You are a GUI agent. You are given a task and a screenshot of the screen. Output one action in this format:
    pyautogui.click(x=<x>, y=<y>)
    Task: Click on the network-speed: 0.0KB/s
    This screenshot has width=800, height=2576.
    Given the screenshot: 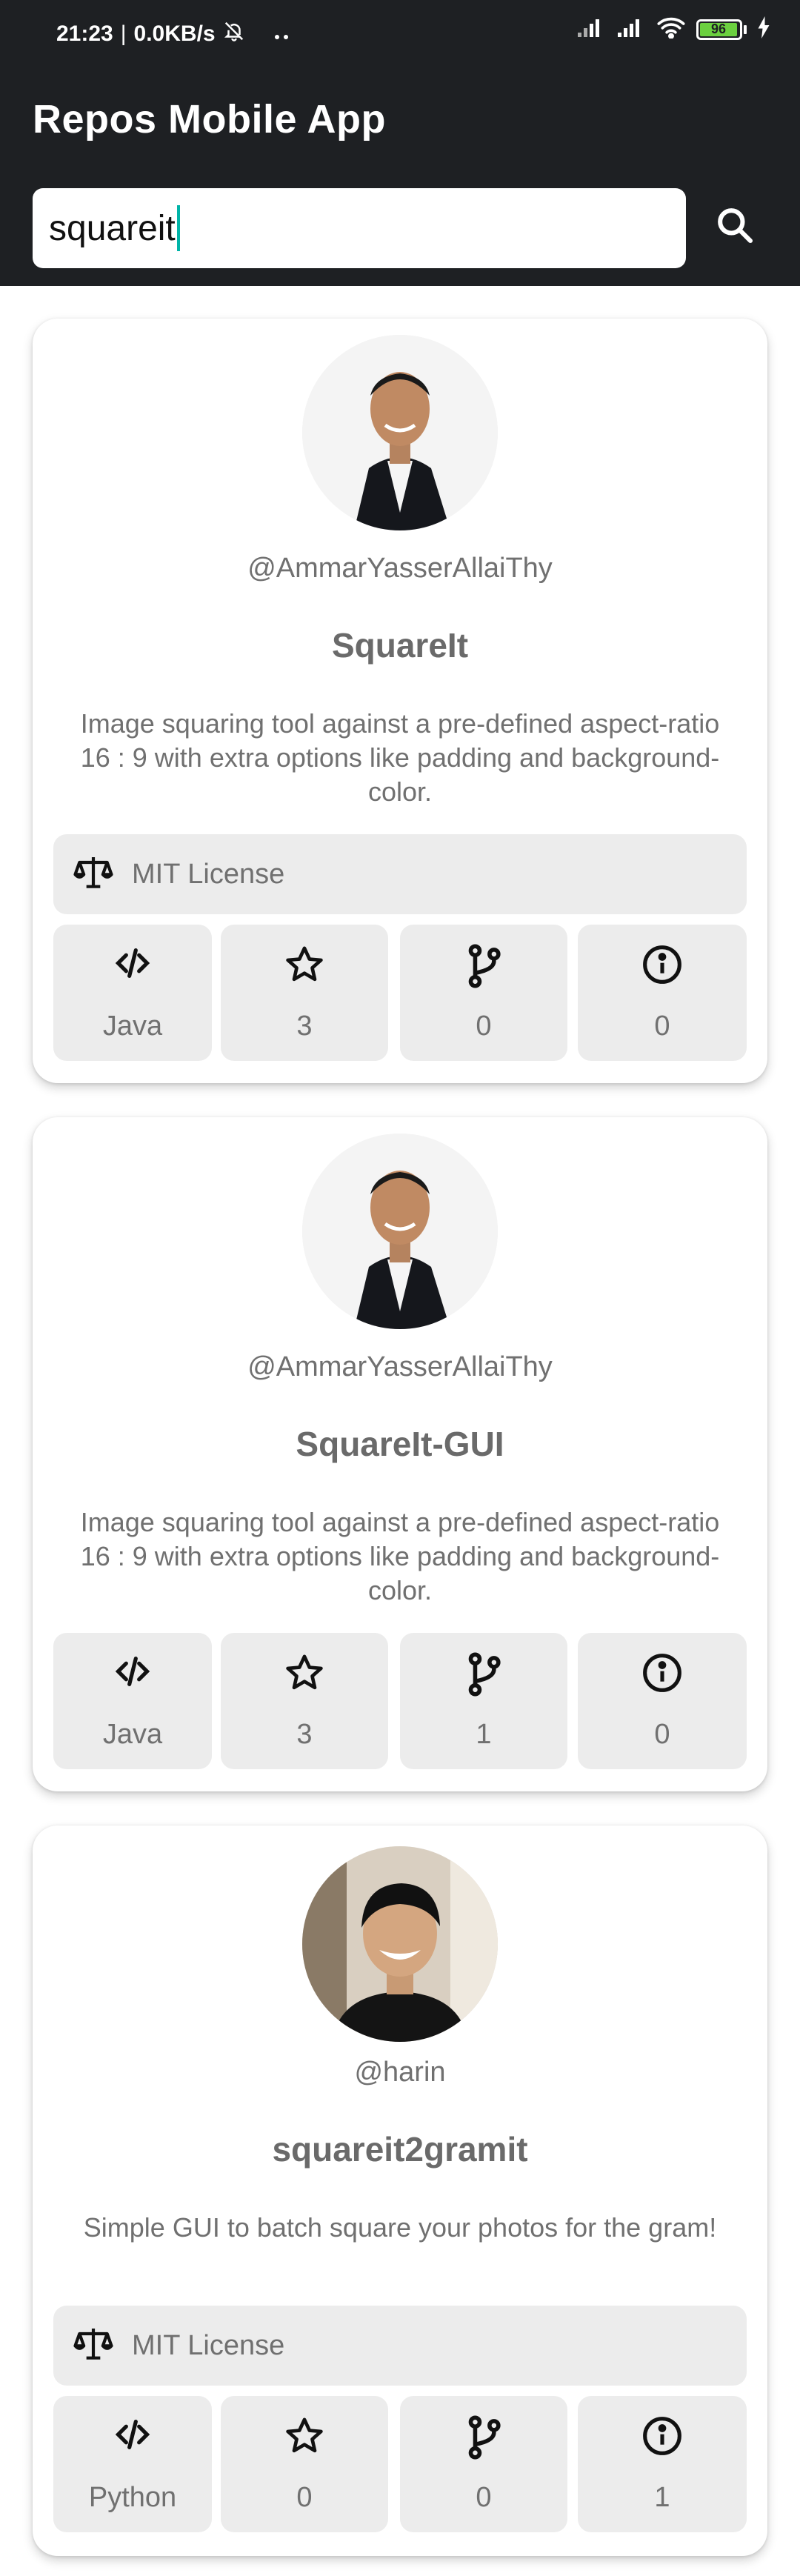 What is the action you would take?
    pyautogui.click(x=174, y=33)
    